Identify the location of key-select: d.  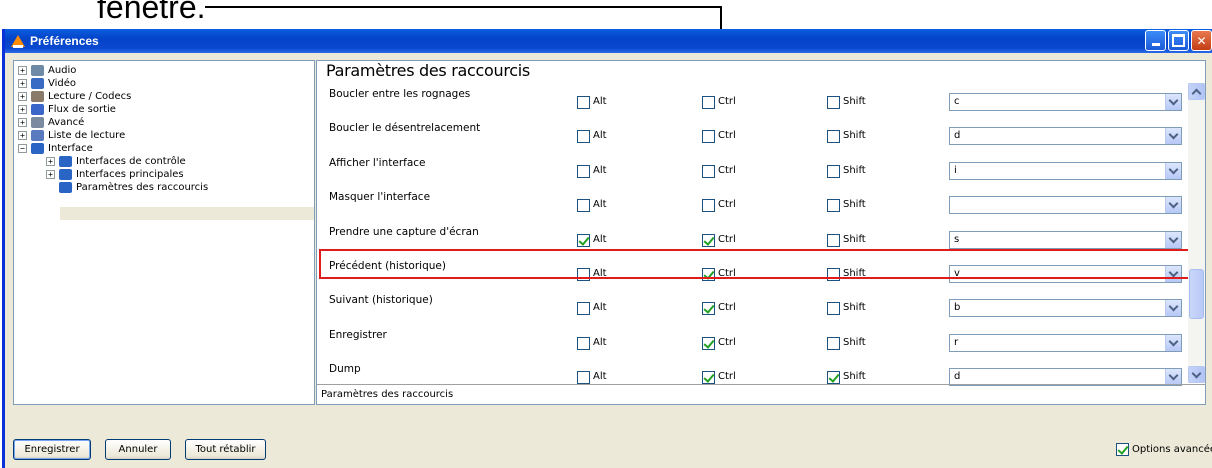
(1065, 136).